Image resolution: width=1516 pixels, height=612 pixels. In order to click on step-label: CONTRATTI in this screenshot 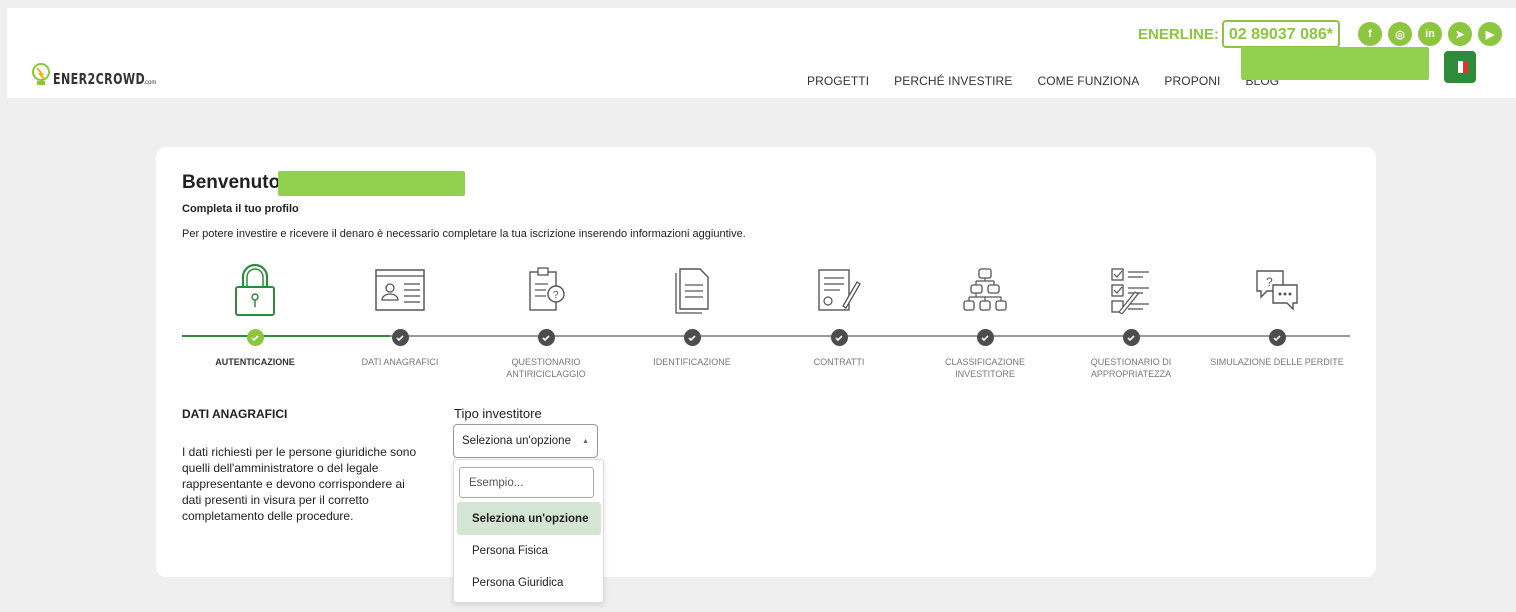, I will do `click(839, 362)`.